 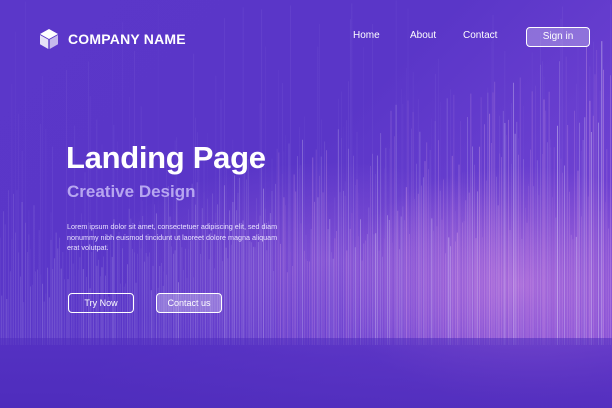 What do you see at coordinates (189, 303) in the screenshot?
I see `contact-us-button: Contact us` at bounding box center [189, 303].